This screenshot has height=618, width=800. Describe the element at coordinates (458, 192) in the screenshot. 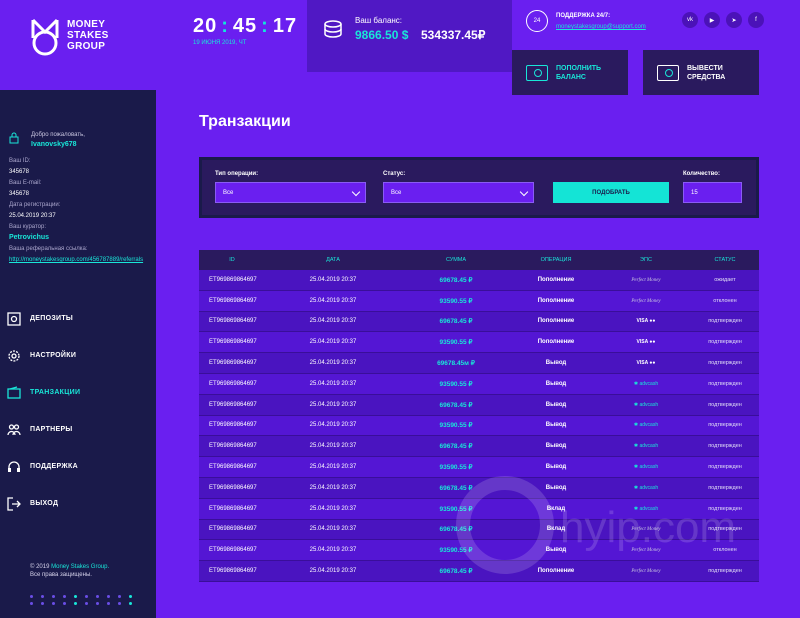

I see `status-filter-select: Все` at that location.